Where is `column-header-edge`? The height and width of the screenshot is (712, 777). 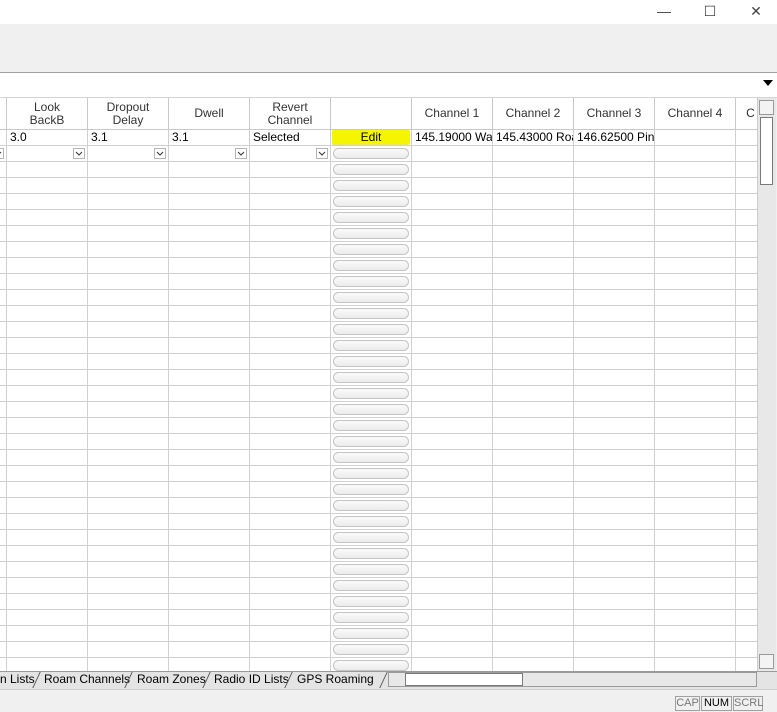
column-header-edge is located at coordinates (3, 114).